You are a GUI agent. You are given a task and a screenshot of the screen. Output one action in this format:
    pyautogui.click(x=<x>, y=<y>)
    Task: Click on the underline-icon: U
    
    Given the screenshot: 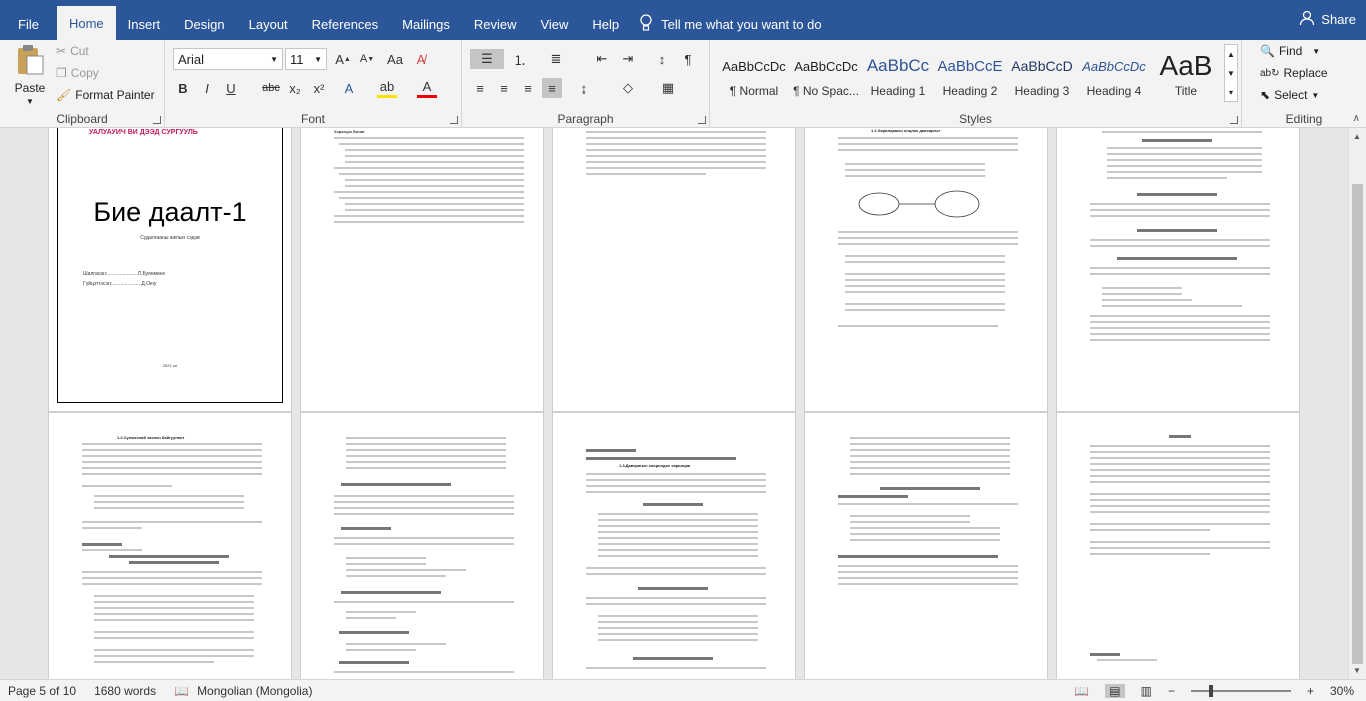 What is the action you would take?
    pyautogui.click(x=231, y=88)
    